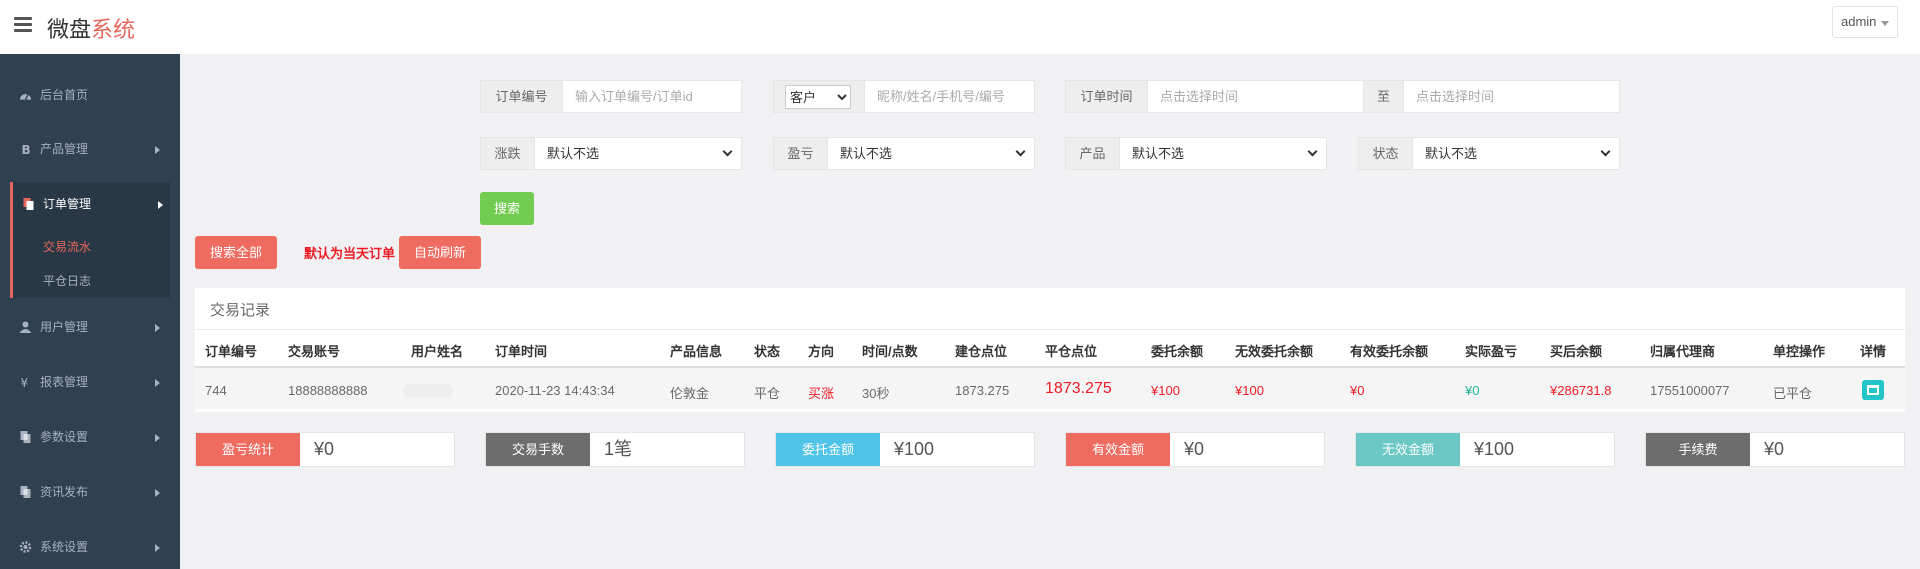 This screenshot has width=1920, height=569. Describe the element at coordinates (1223, 153) in the screenshot. I see `product-select: 默认不选` at that location.